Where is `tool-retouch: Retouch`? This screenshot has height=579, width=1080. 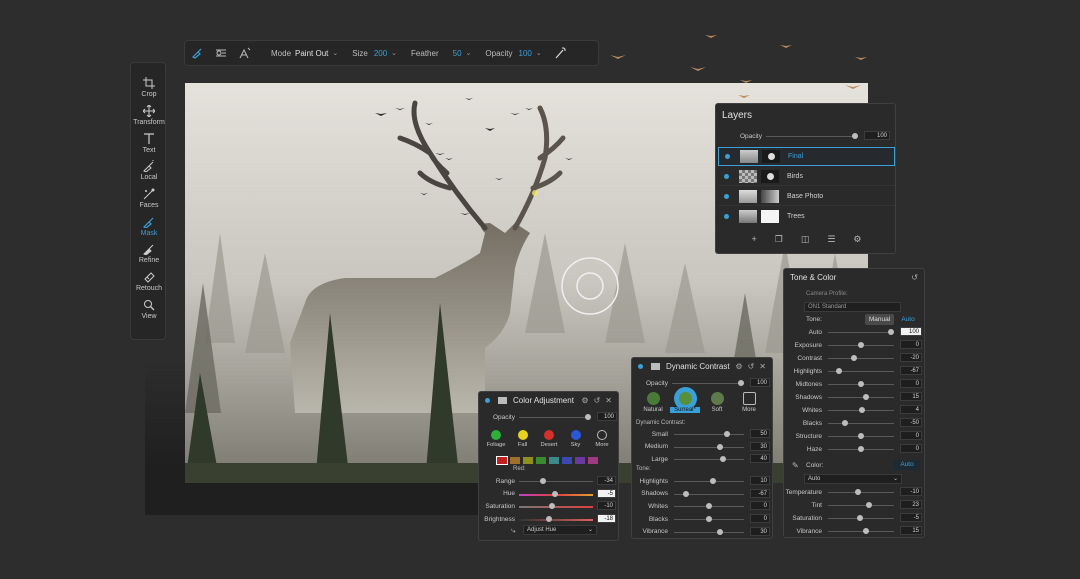
tool-retouch: Retouch is located at coordinates (149, 281).